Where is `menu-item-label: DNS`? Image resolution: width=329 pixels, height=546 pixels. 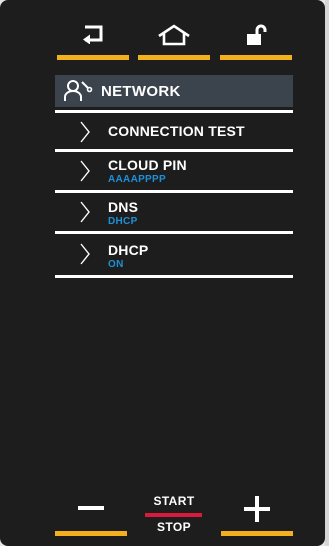
menu-item-label: DNS is located at coordinates (123, 207).